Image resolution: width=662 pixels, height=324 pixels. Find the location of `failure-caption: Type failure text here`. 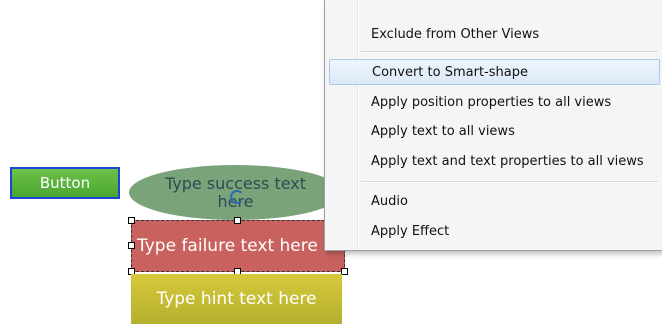

failure-caption: Type failure text here is located at coordinates (238, 246).